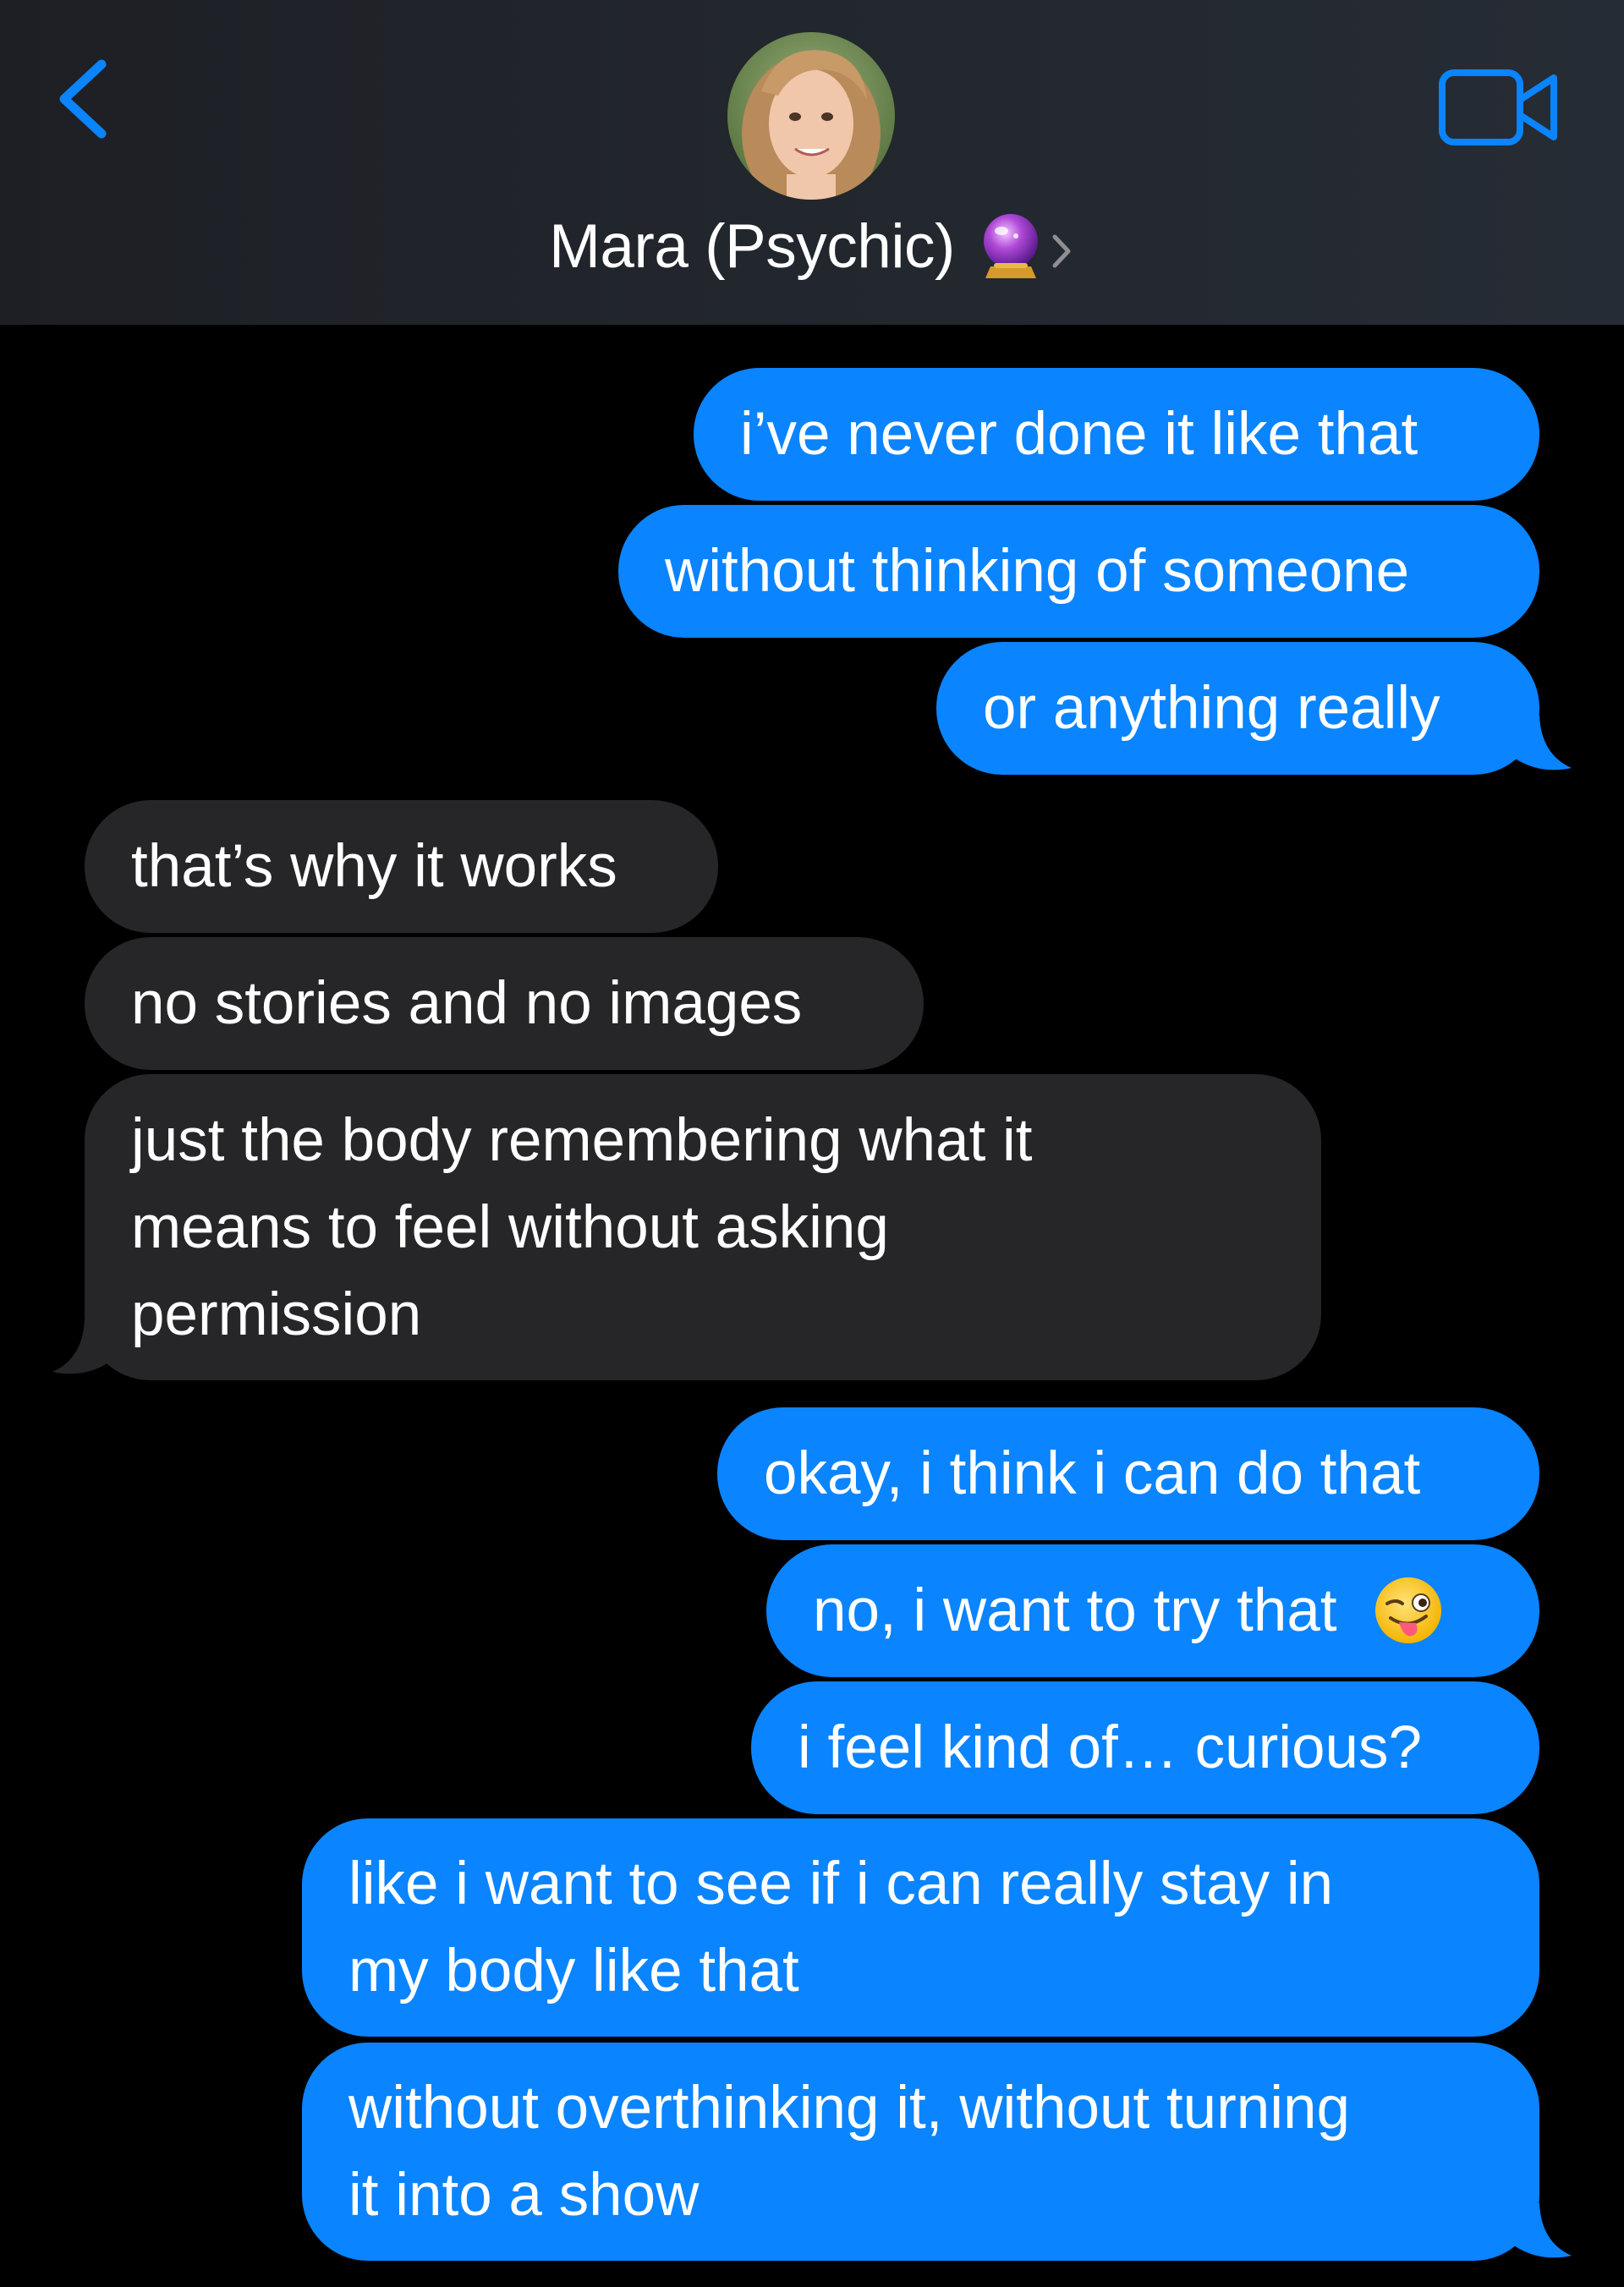 This screenshot has width=1624, height=2287. I want to click on contact-name: Mara (Psychic), so click(752, 246).